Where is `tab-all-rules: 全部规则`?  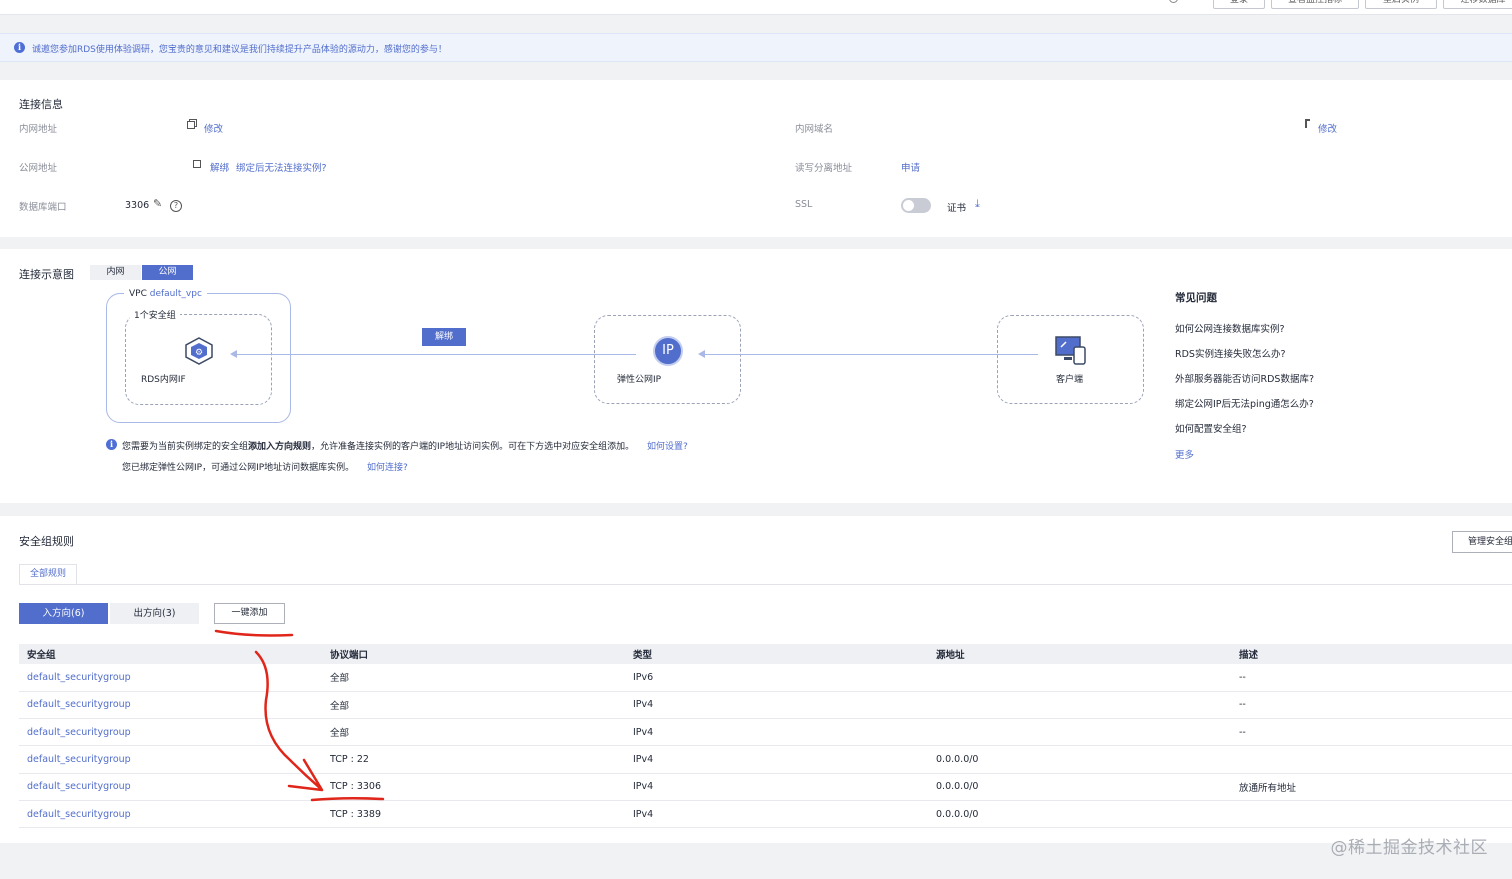 tab-all-rules: 全部规则 is located at coordinates (48, 574).